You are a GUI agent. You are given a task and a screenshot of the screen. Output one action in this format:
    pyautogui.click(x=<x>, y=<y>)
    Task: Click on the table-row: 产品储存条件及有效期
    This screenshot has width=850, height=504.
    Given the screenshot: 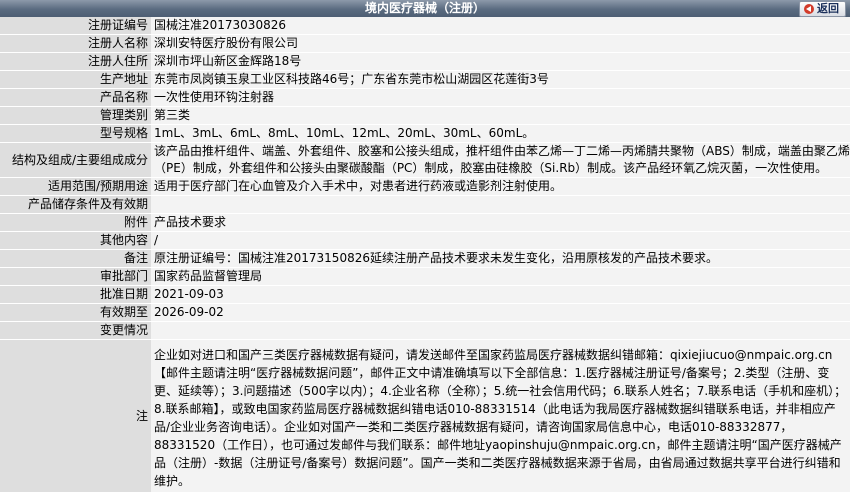 What is the action you would take?
    pyautogui.click(x=425, y=204)
    